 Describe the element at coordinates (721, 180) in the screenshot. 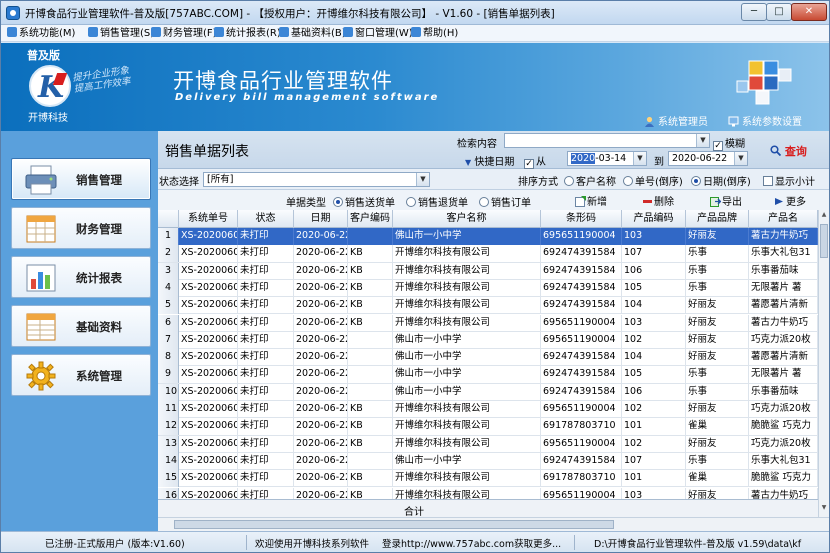

I see `sort-option-date: 日期(倒序)` at that location.